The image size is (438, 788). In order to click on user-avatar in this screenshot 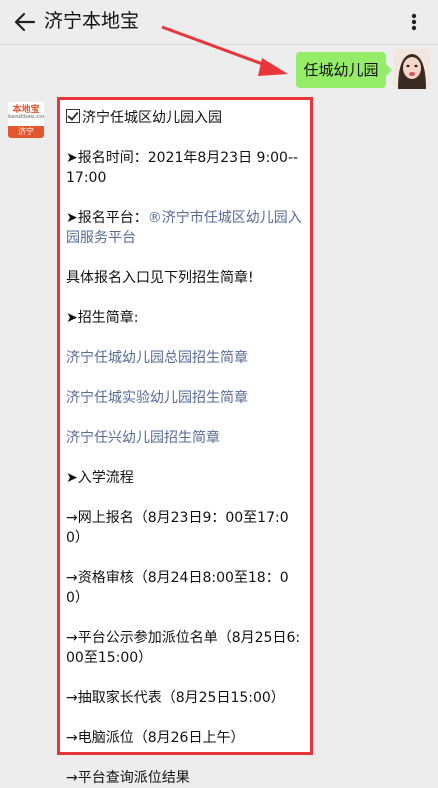, I will do `click(412, 69)`.